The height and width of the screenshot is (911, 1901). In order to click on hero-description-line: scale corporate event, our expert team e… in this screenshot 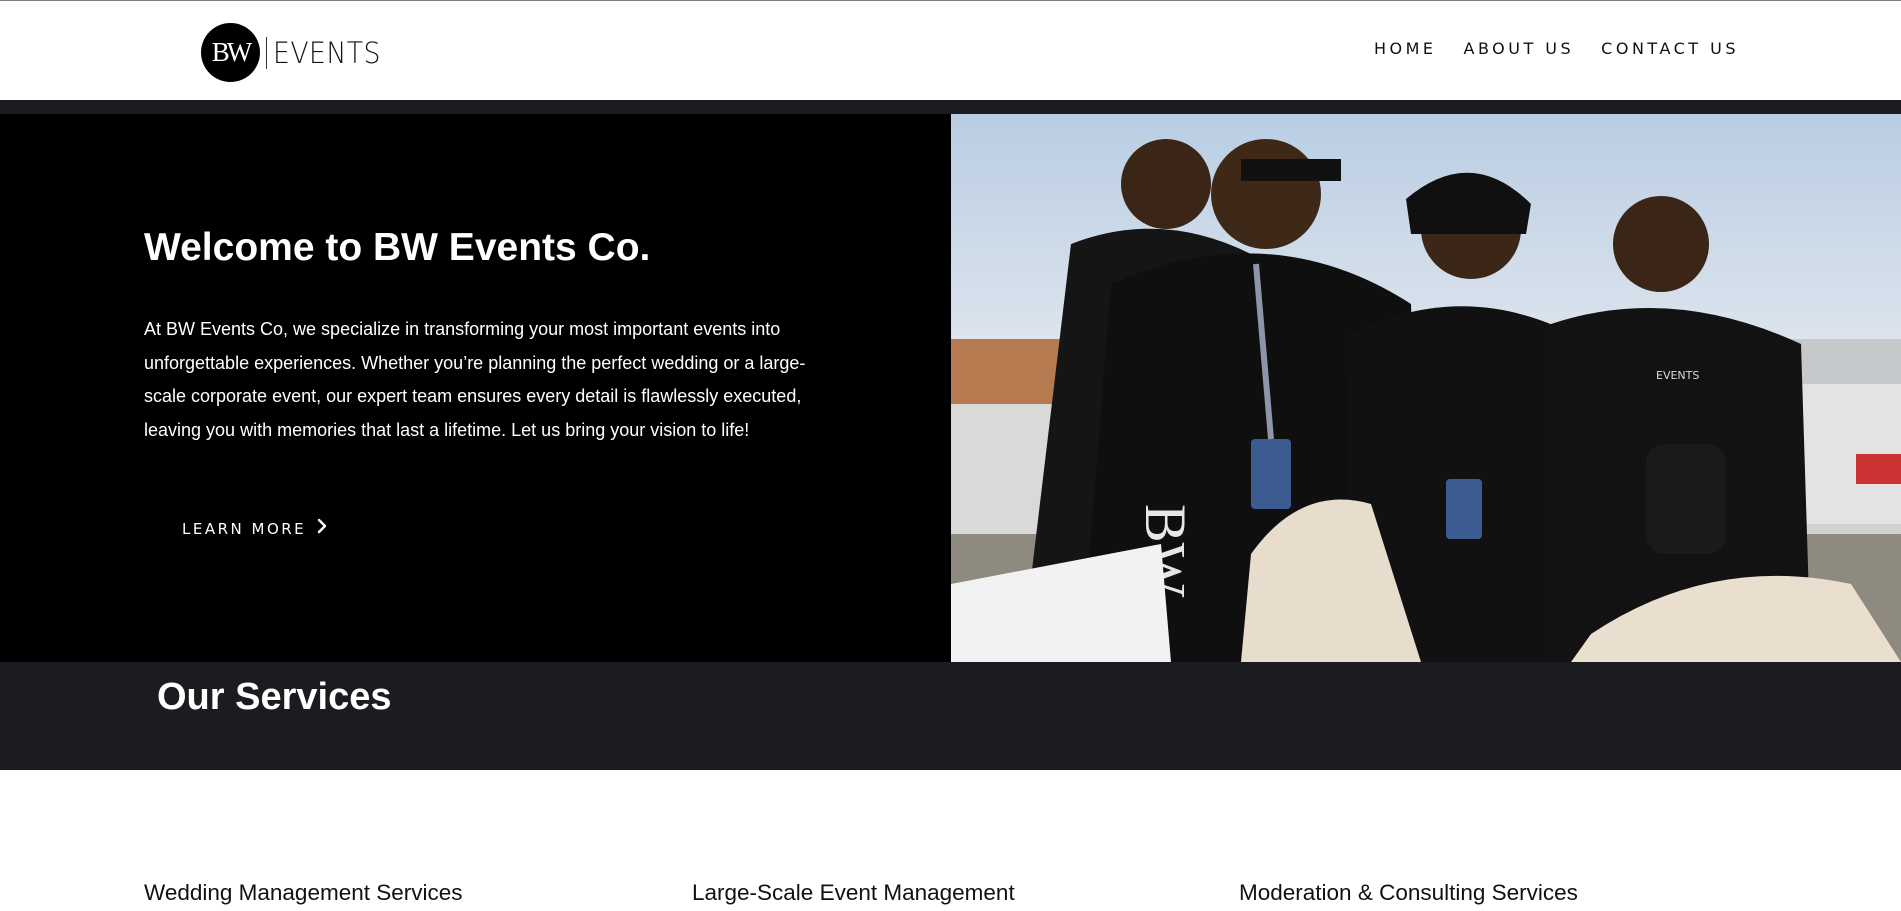, I will do `click(473, 396)`.